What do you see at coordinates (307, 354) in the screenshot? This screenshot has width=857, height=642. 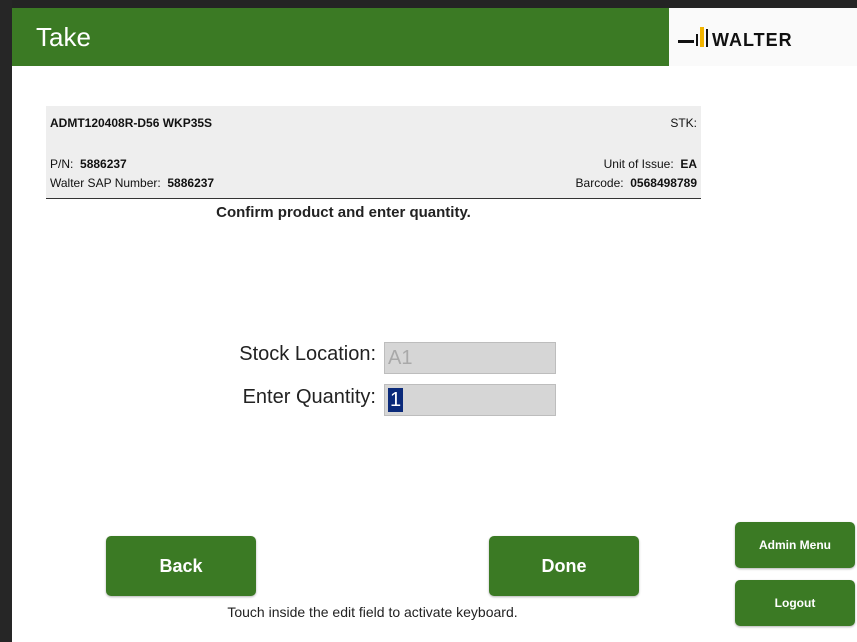 I see `stock-location-label: Stock Location:` at bounding box center [307, 354].